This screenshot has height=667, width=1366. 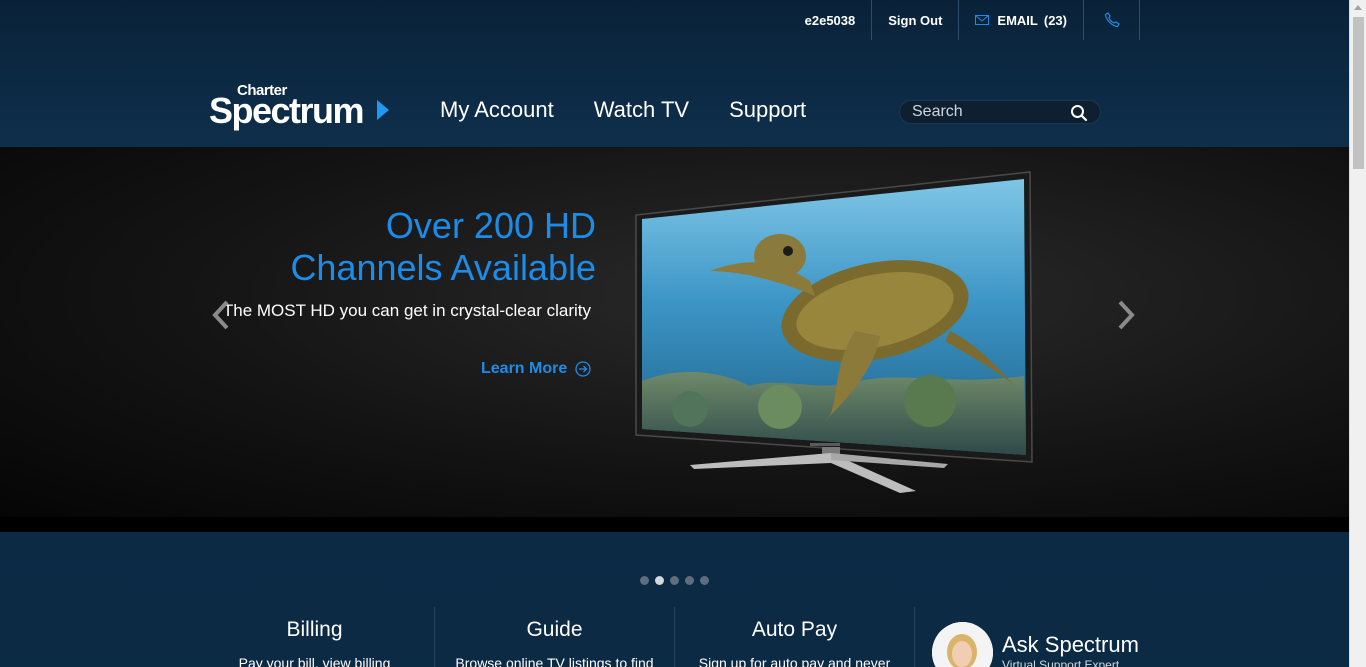 I want to click on card-billing: Billing Pay your bill, view billing, so click(x=315, y=637).